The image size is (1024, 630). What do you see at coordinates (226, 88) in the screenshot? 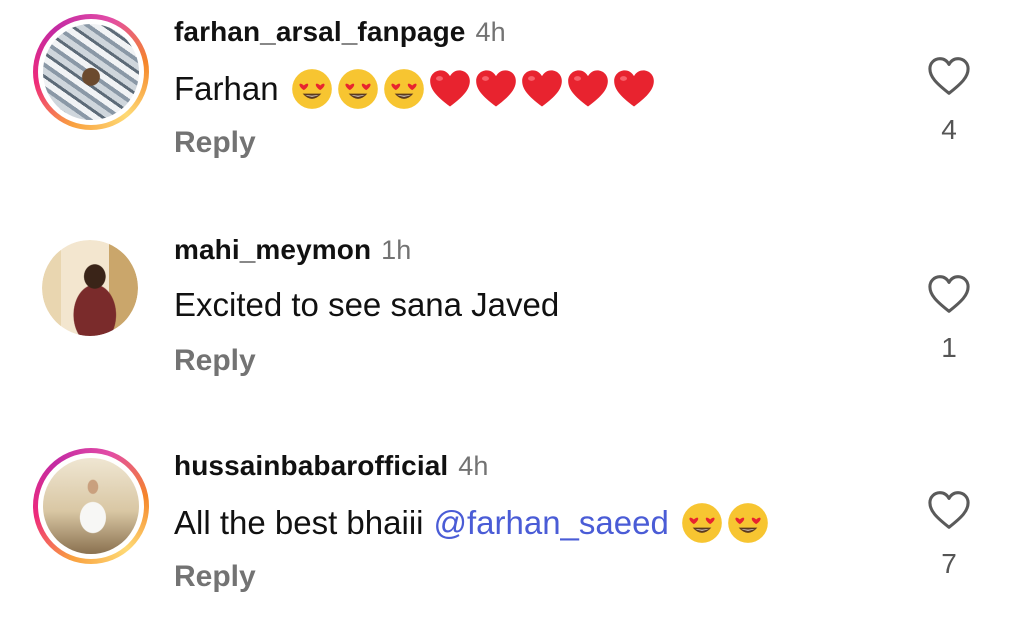
I see `comment-body: Farhan` at bounding box center [226, 88].